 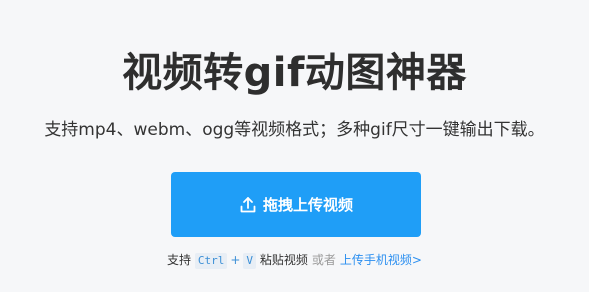 I want to click on upload-video-button: 拖拽上传视频, so click(x=296, y=204).